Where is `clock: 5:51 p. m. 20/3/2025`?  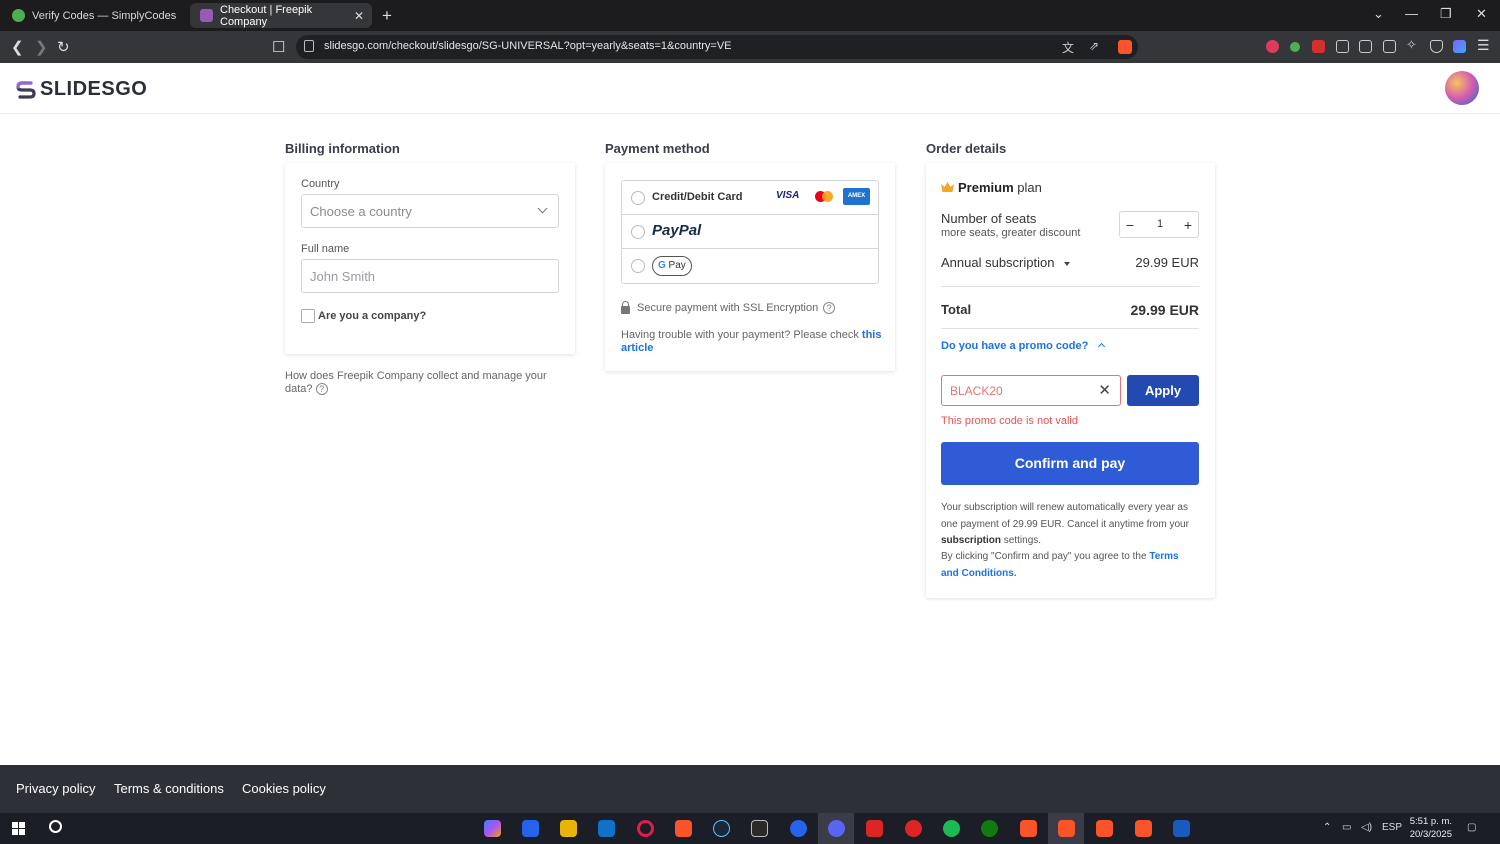 clock: 5:51 p. m. 20/3/2025 is located at coordinates (1428, 828).